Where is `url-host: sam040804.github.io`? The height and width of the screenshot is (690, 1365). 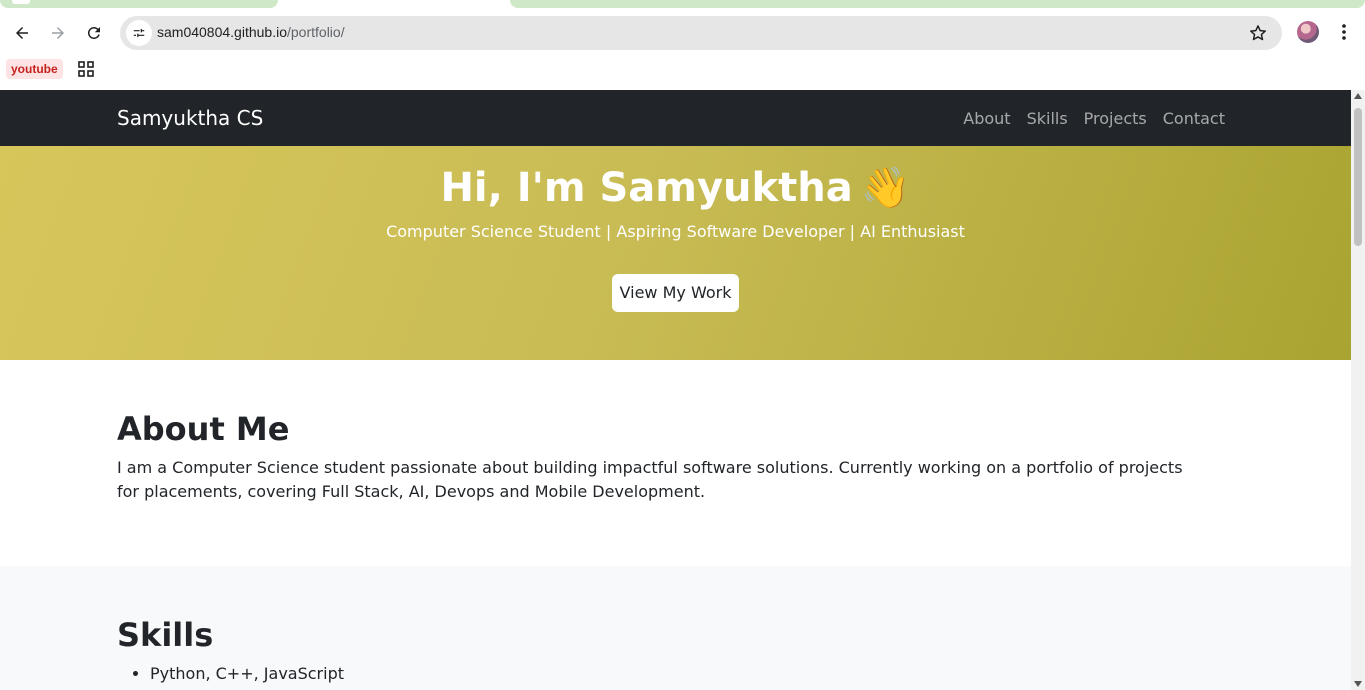 url-host: sam040804.github.io is located at coordinates (222, 32).